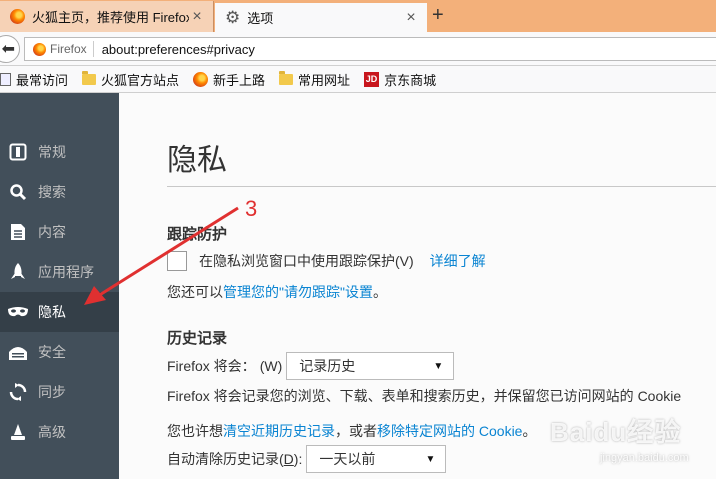 The height and width of the screenshot is (479, 716). I want to click on tracking-protection-label: 在隐私浏览窗口中使用跟踪保护(V), so click(306, 261).